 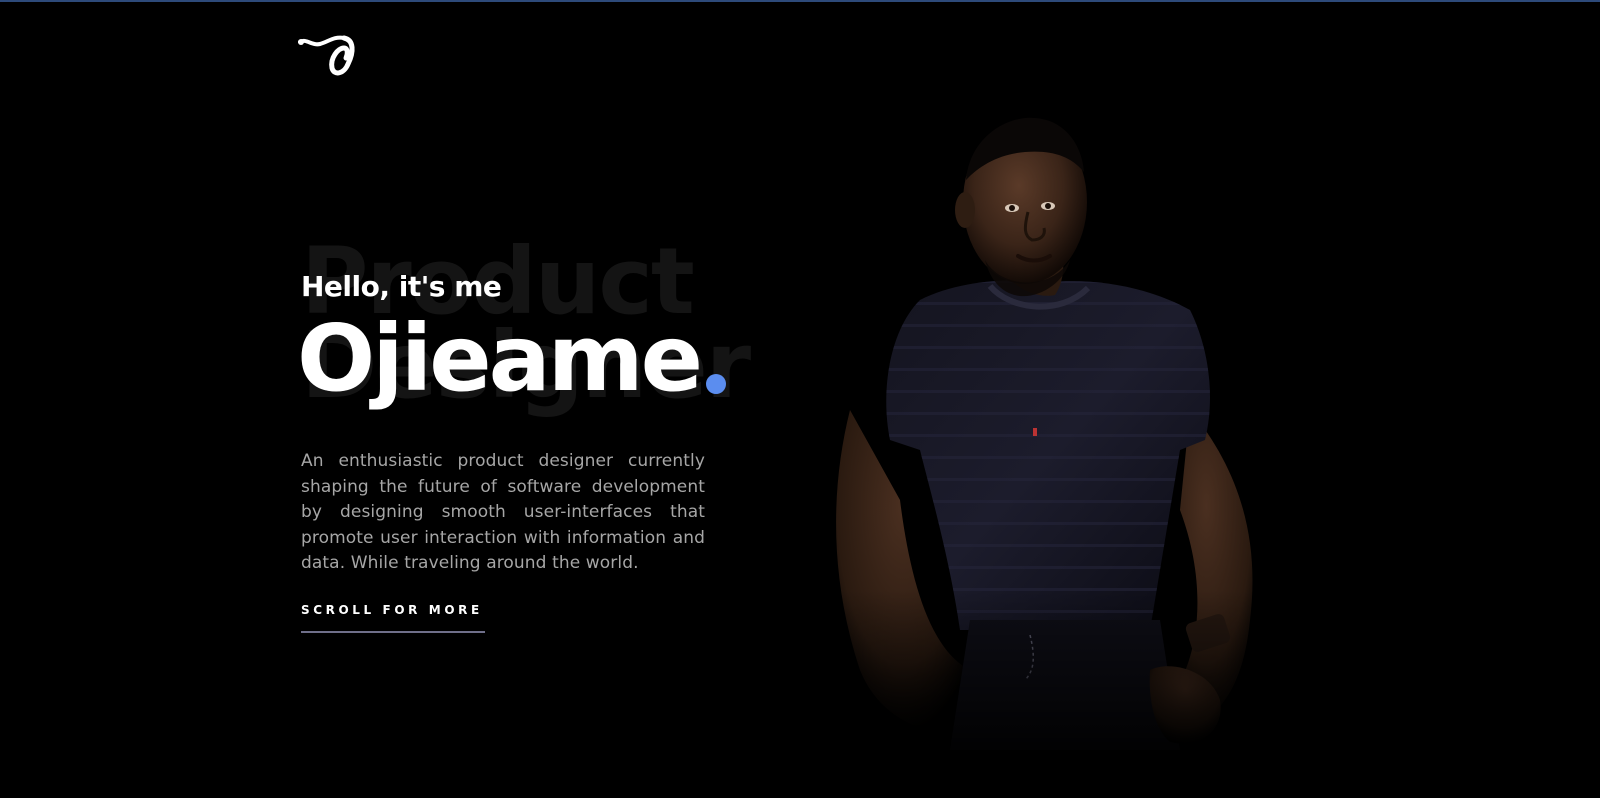 I want to click on script-o-logo-icon, so click(x=326, y=55).